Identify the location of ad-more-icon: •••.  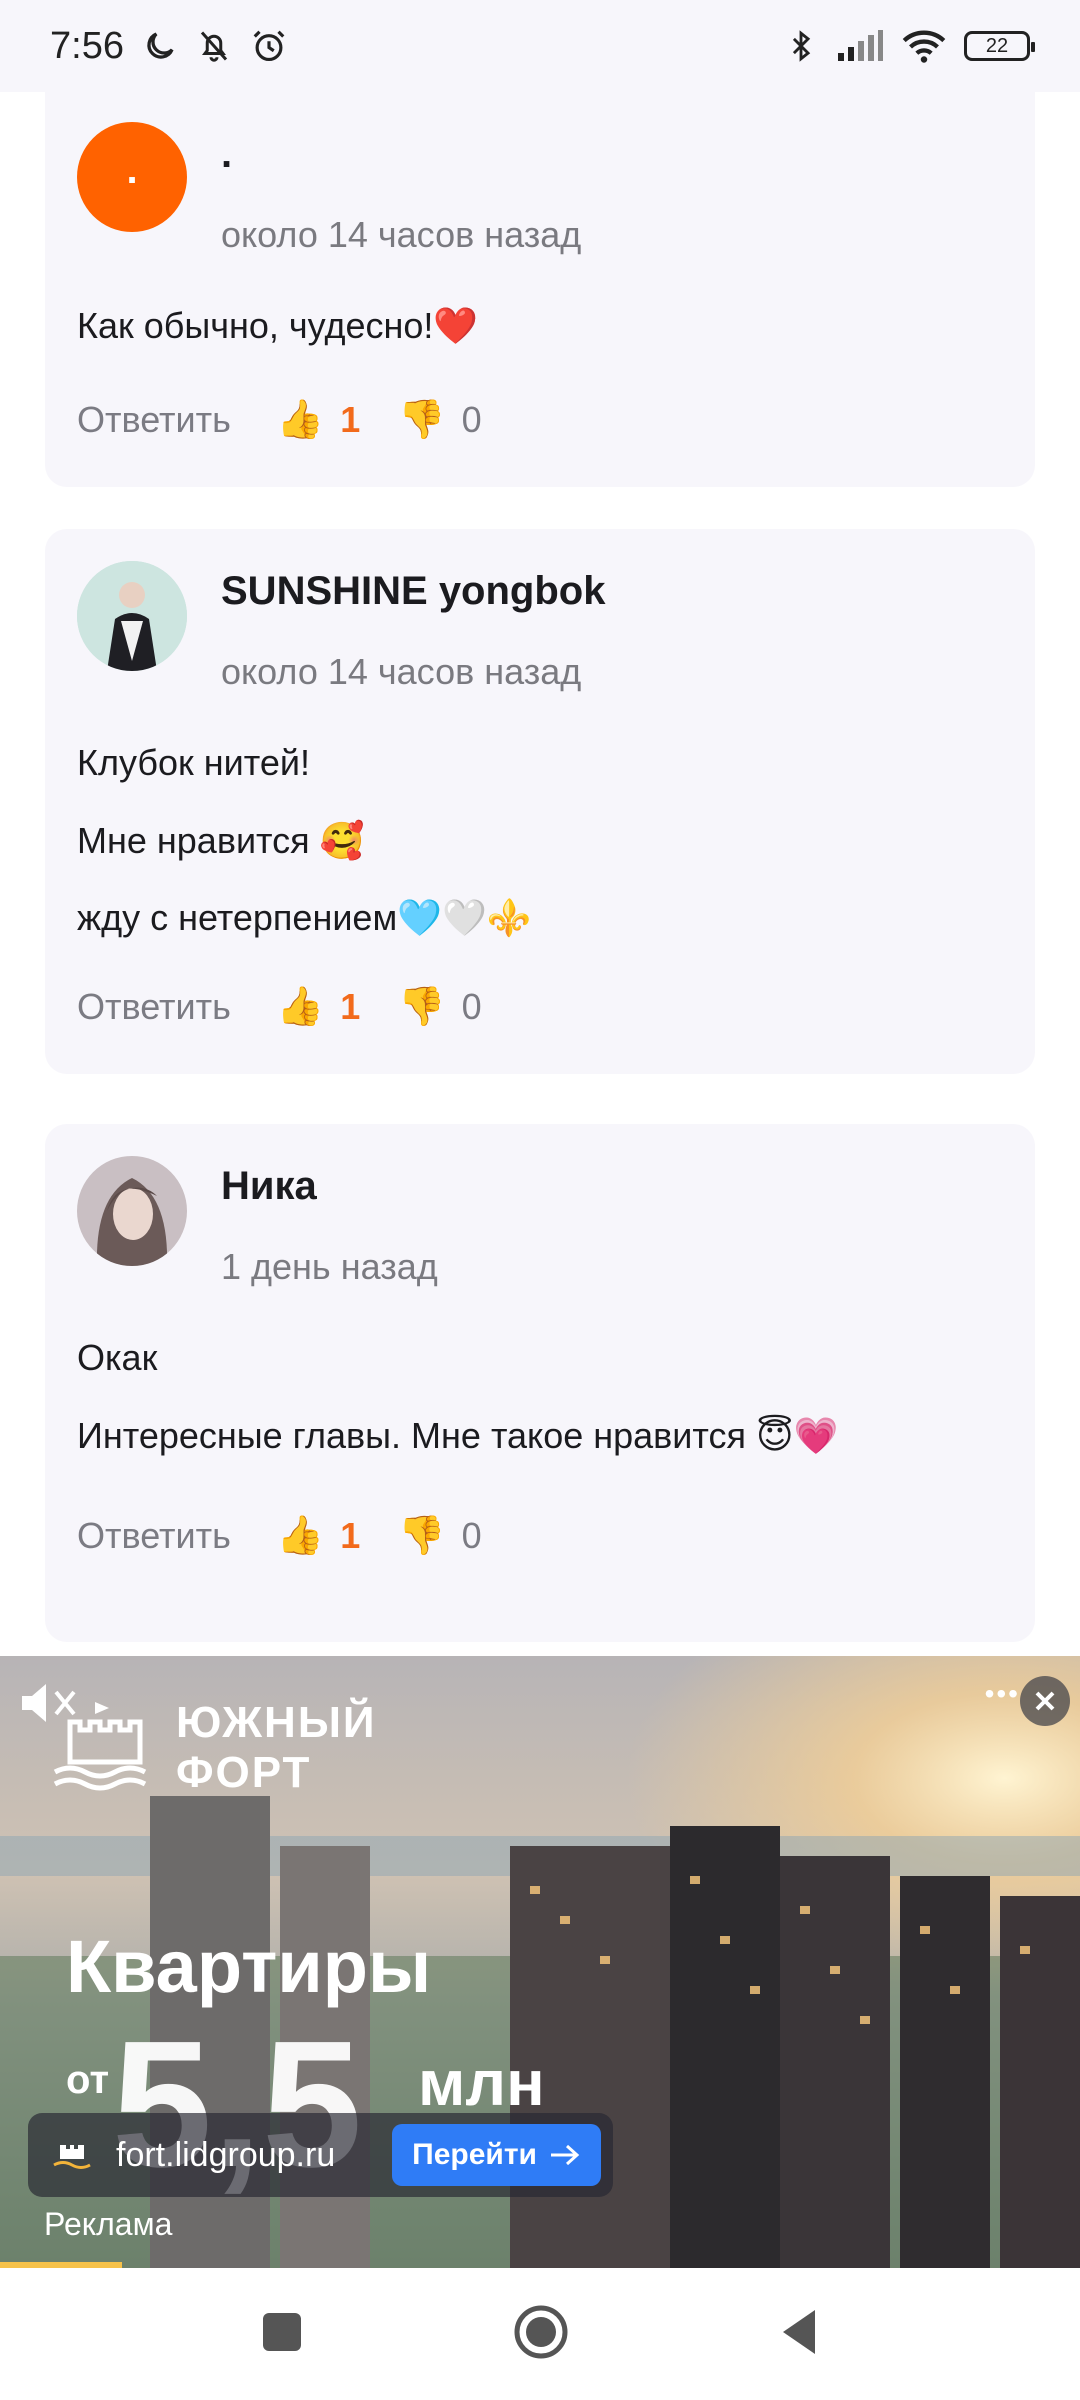
(1002, 1694).